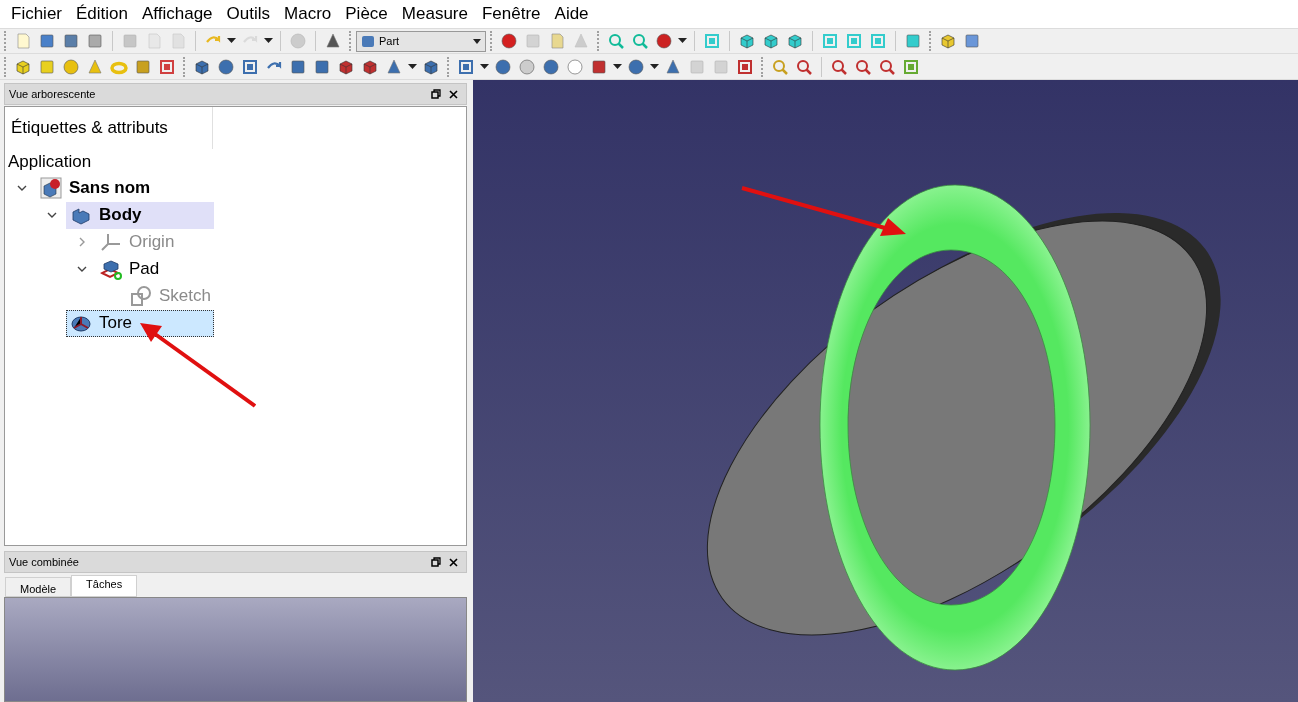 This screenshot has width=1298, height=702. Describe the element at coordinates (102, 14) in the screenshot. I see `menu-item: Édition` at that location.